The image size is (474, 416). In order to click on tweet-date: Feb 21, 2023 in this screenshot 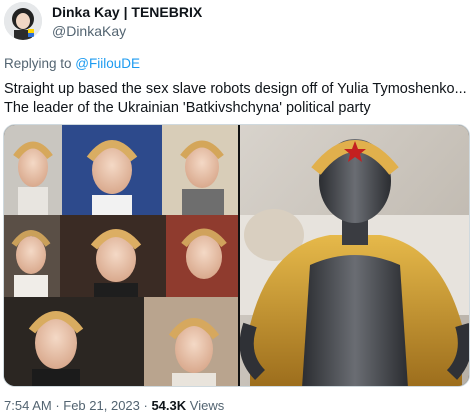, I will do `click(101, 405)`.